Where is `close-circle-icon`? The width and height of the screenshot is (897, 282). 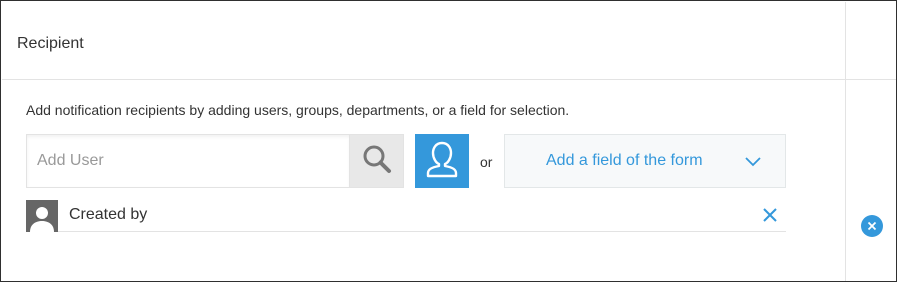 close-circle-icon is located at coordinates (872, 226).